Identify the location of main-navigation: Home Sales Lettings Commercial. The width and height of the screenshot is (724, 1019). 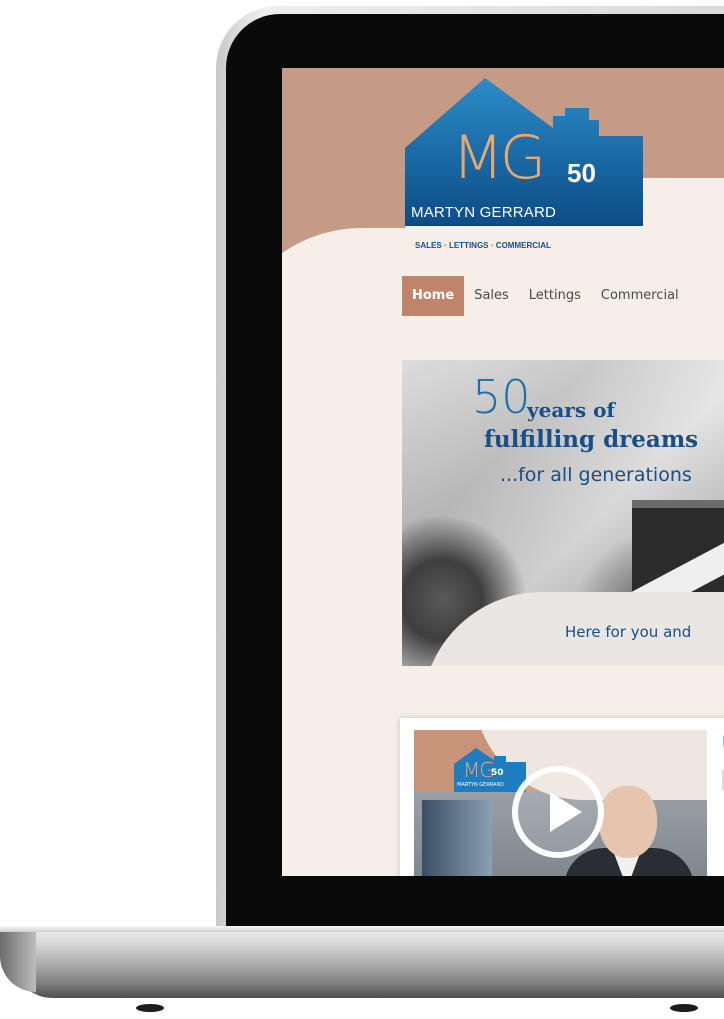
(545, 296).